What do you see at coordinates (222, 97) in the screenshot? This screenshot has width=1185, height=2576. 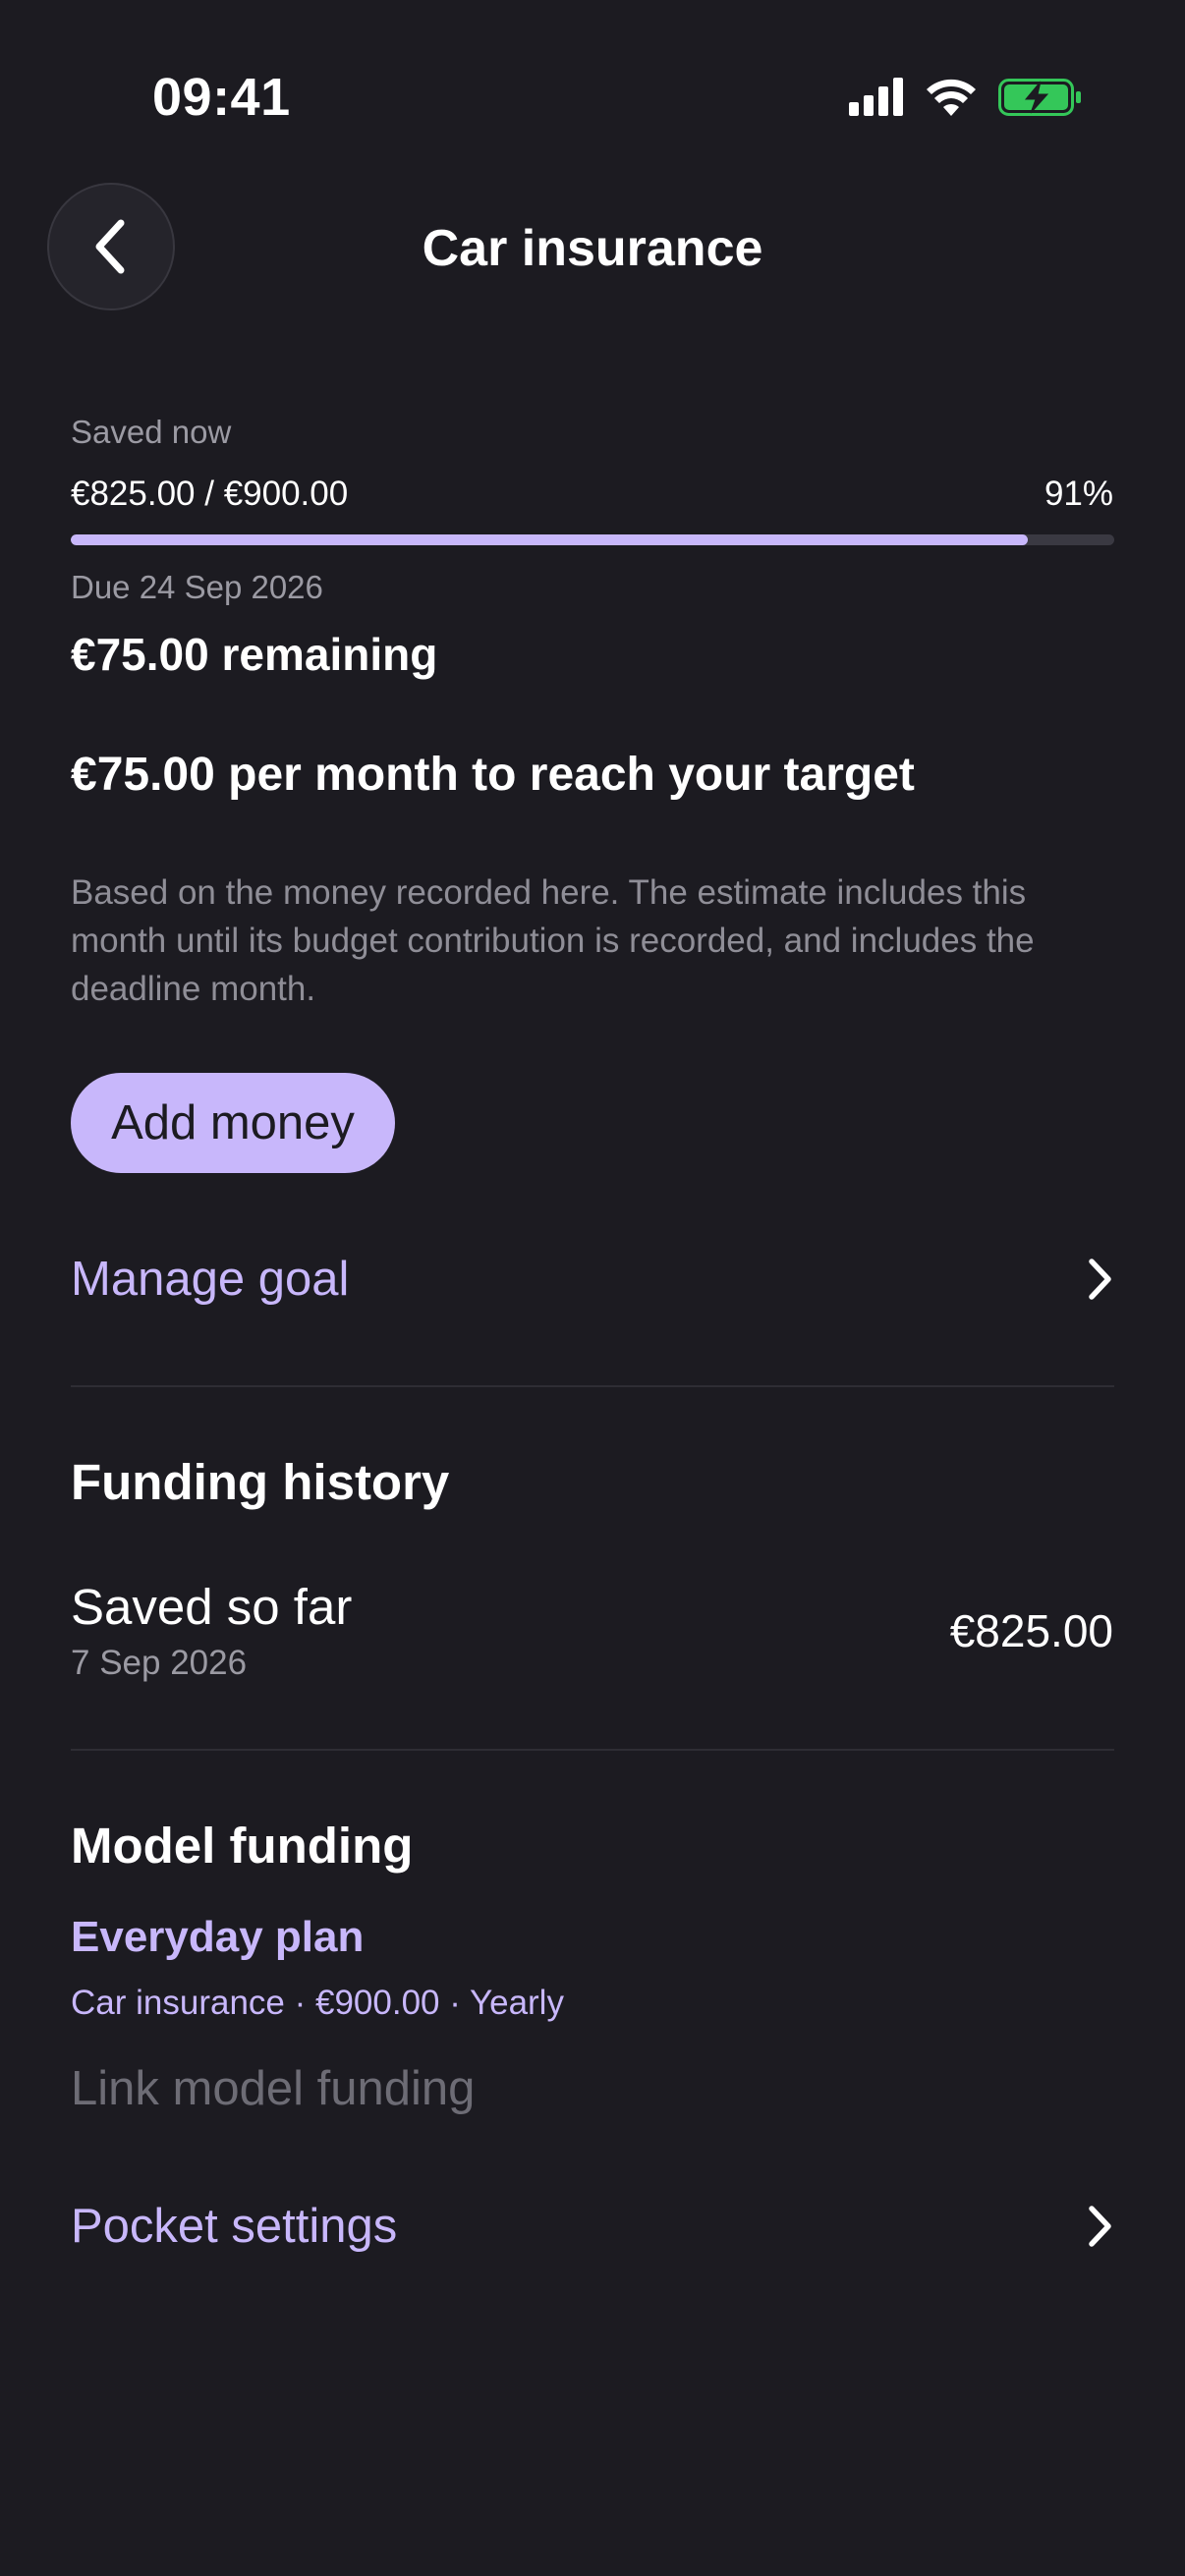 I see `status-time: 09:41` at bounding box center [222, 97].